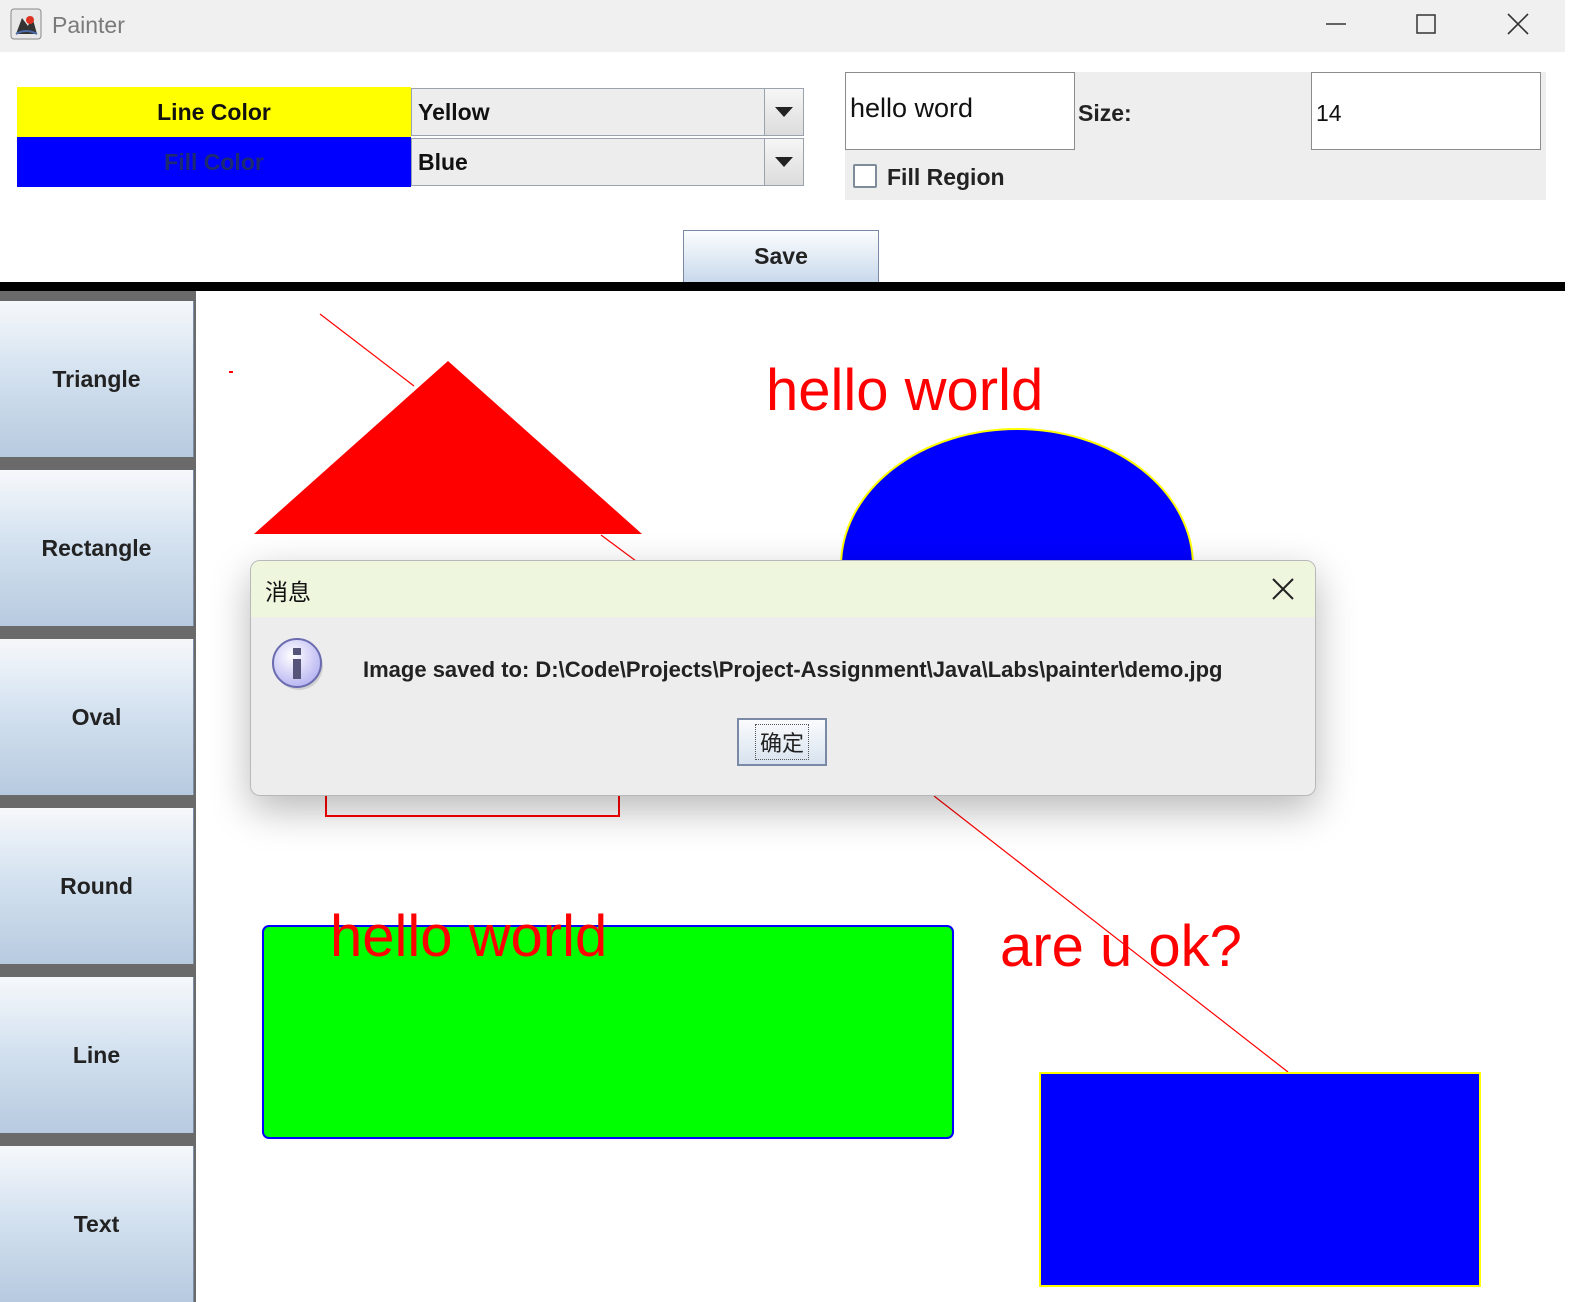 Image resolution: width=1575 pixels, height=1302 pixels. What do you see at coordinates (448, 447) in the screenshot?
I see `red-triangle` at bounding box center [448, 447].